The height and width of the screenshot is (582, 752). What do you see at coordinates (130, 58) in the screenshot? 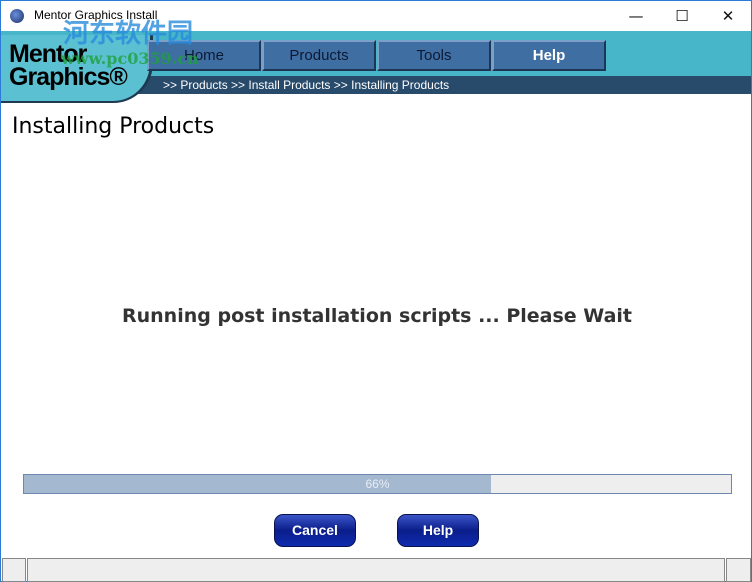
I see `watermark-url: www.pc0359.cn` at bounding box center [130, 58].